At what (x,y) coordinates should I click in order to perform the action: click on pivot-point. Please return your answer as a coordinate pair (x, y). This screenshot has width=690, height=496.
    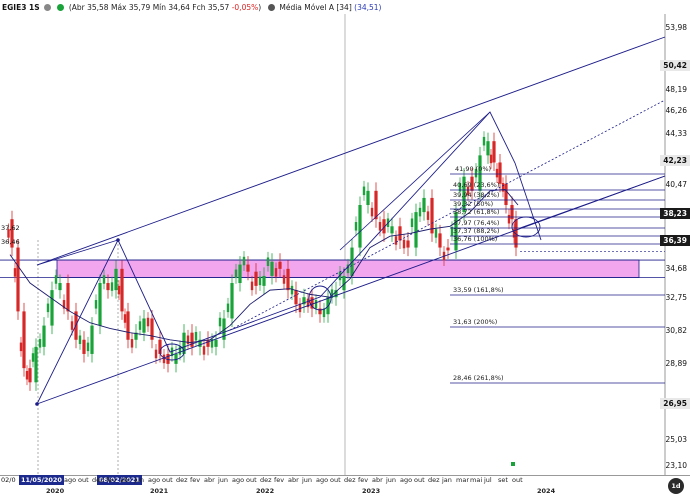
    Looking at the image, I should click on (118, 240).